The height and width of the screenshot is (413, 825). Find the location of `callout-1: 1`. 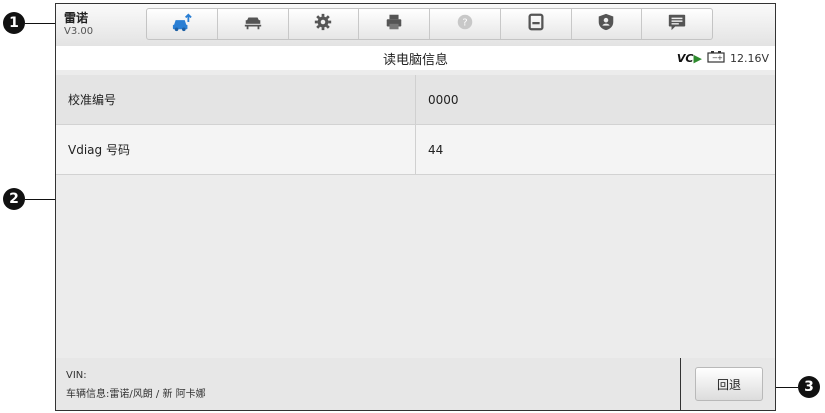

callout-1: 1 is located at coordinates (14, 23).